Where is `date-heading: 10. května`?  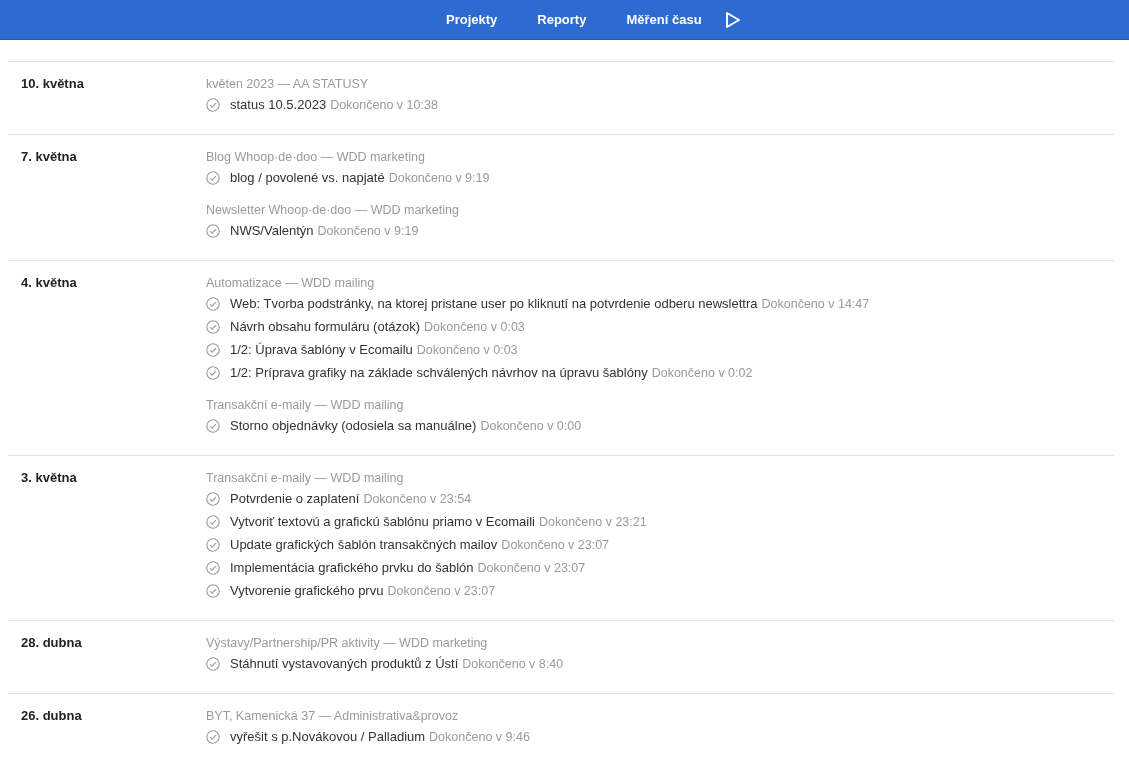
date-heading: 10. května is located at coordinates (52, 84).